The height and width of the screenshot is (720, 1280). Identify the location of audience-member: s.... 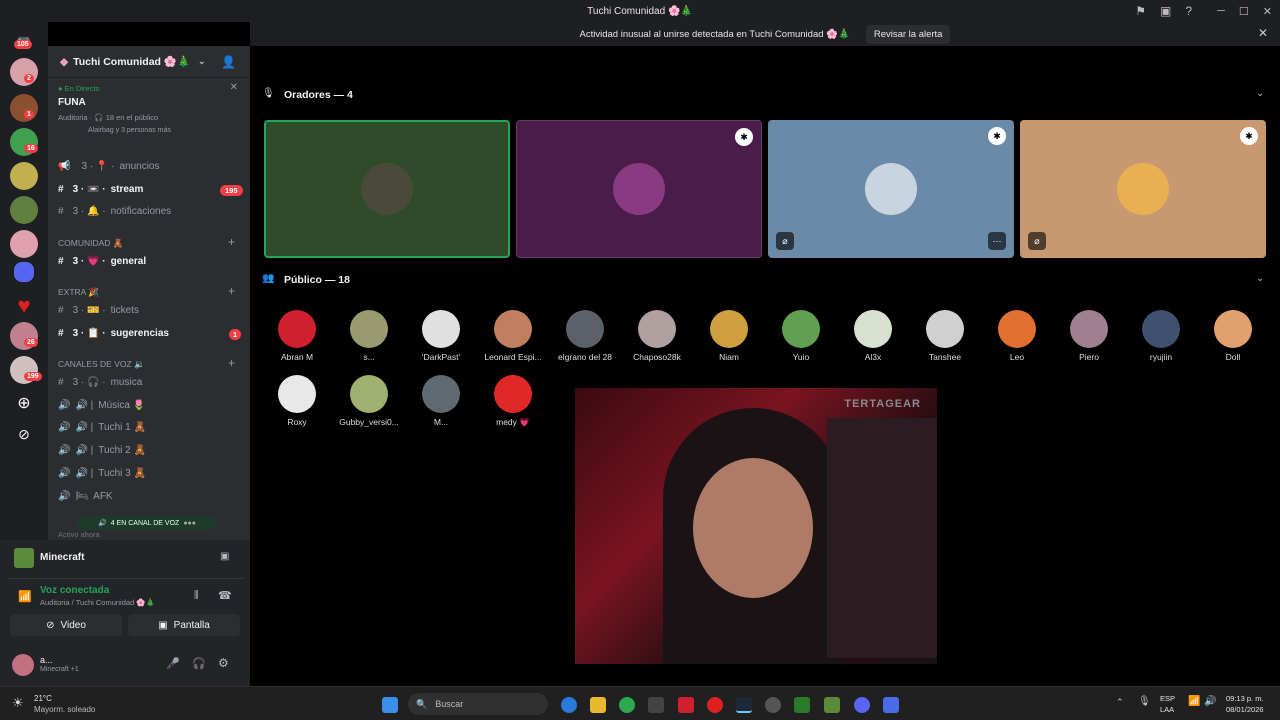
(369, 336).